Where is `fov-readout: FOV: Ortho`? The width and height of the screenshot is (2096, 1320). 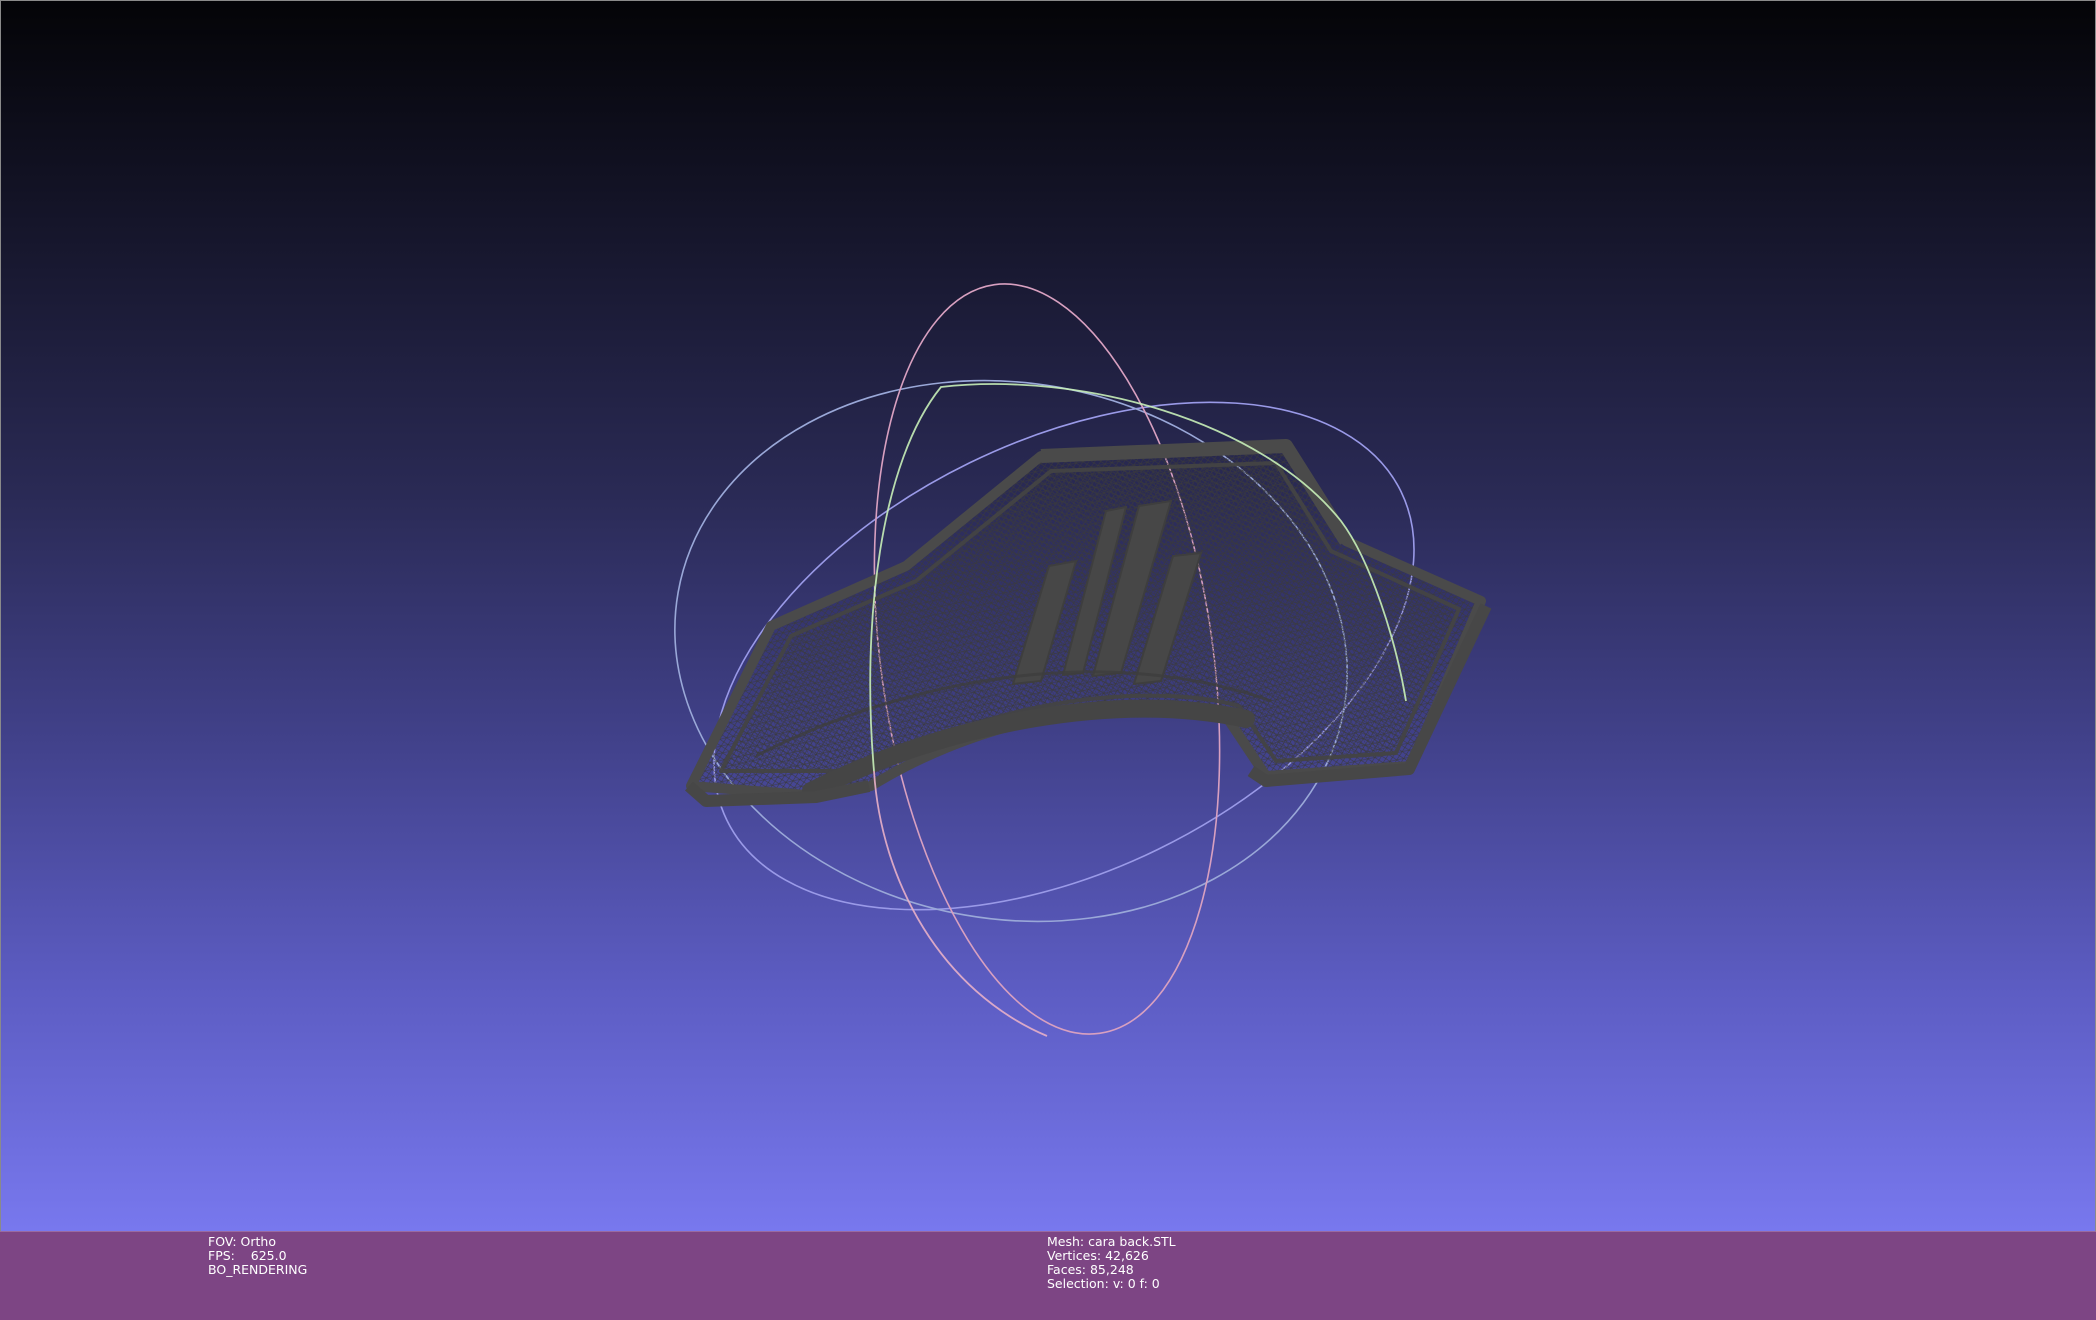 fov-readout: FOV: Ortho is located at coordinates (242, 1241).